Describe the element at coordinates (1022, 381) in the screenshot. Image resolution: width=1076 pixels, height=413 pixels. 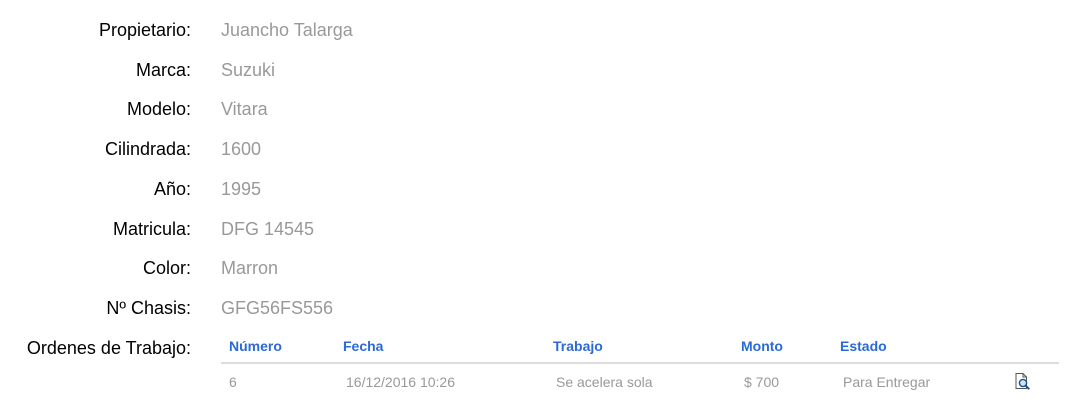
I see `view-details-icon` at that location.